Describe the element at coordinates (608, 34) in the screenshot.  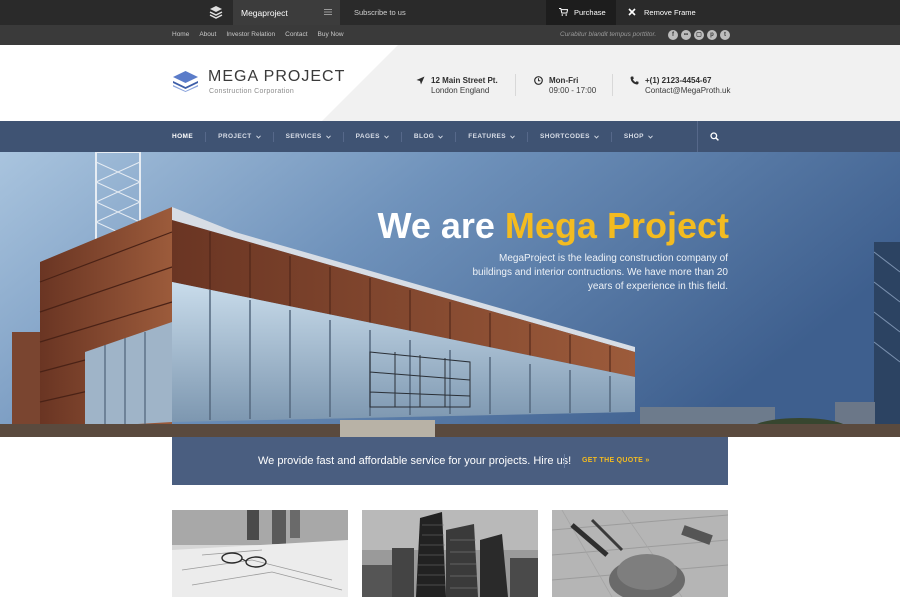
I see `topbar-tagline: Curabitur blandit tempus porttitor.` at that location.